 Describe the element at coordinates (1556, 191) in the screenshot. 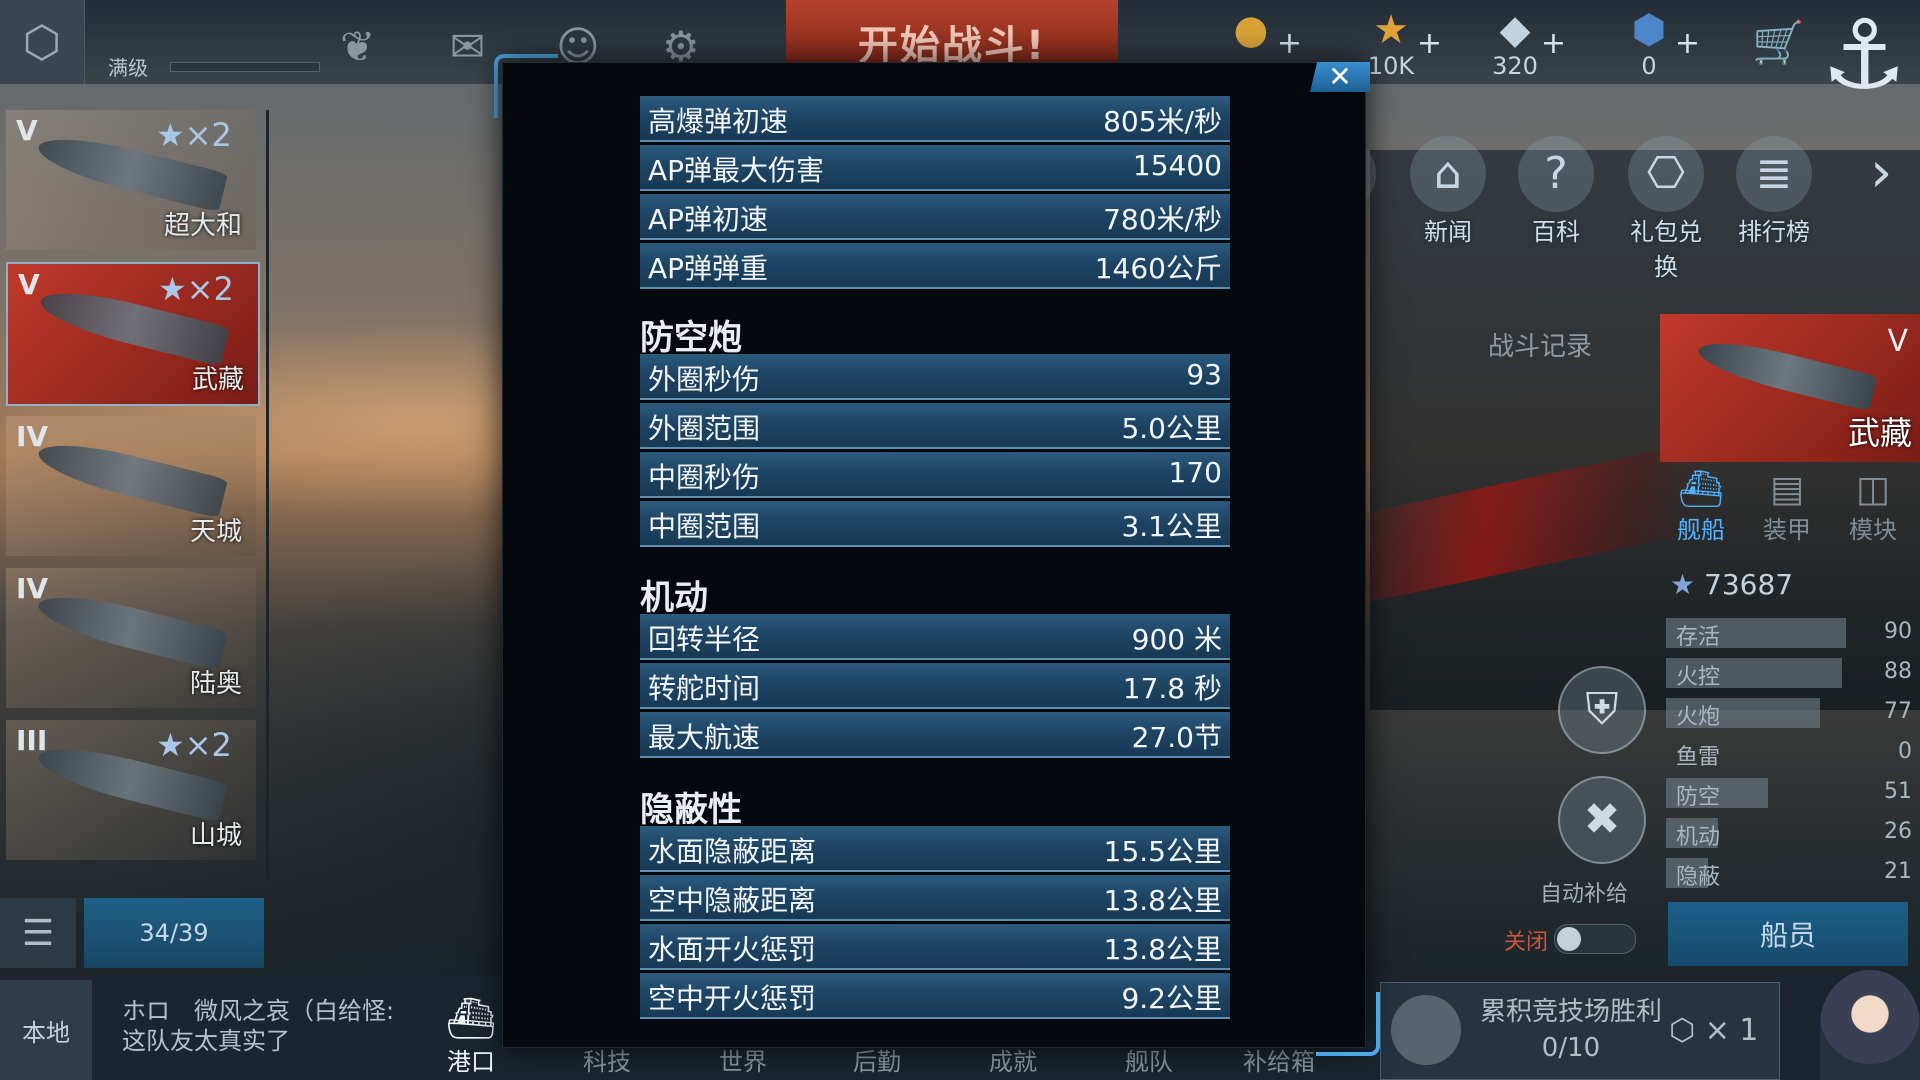

I see `wiki-button: ? 百科` at that location.